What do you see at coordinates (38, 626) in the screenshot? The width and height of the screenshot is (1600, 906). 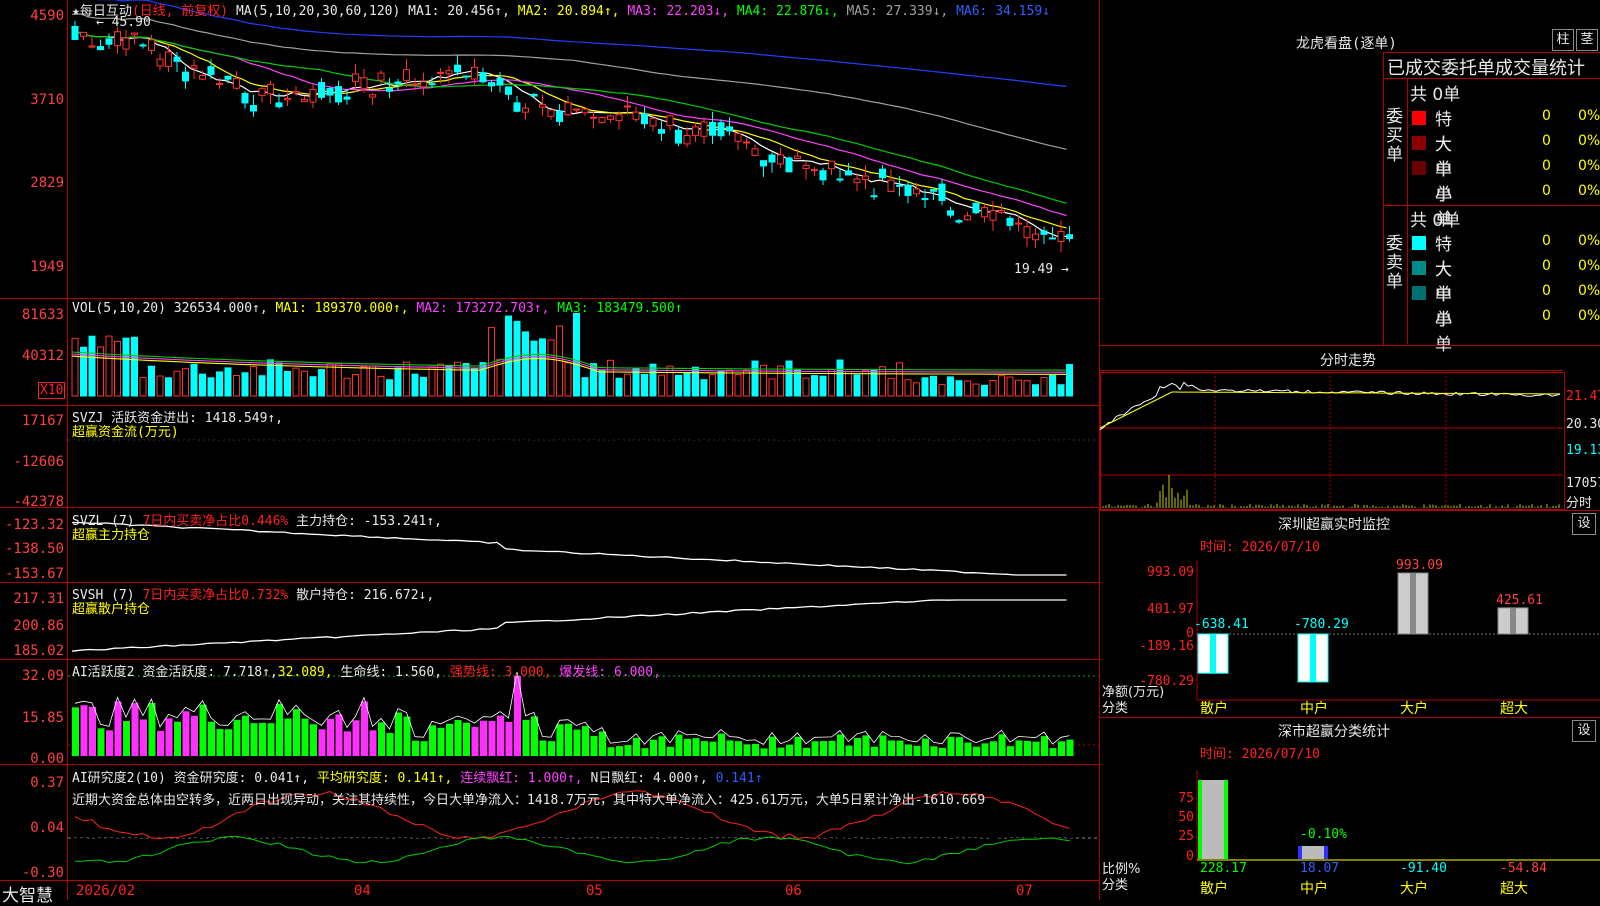 I see `svsh-axis-label: 200.86` at bounding box center [38, 626].